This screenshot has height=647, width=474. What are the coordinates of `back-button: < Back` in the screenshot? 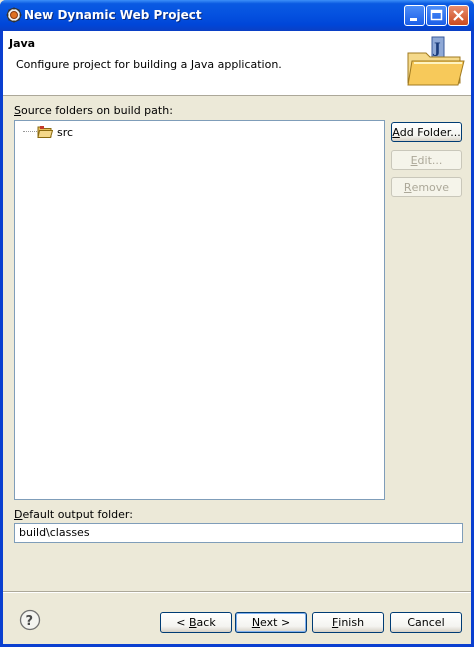 It's located at (196, 622).